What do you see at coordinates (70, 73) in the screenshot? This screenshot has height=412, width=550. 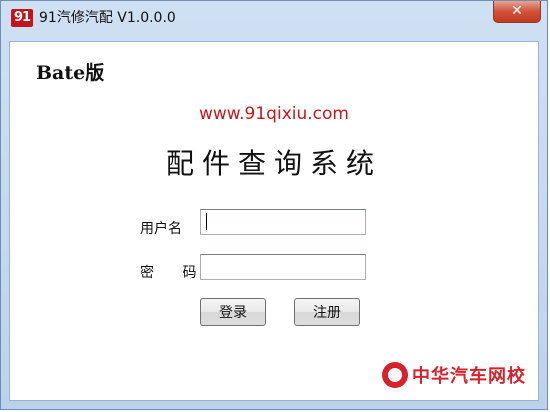 I see `edition-label: Bate版` at bounding box center [70, 73].